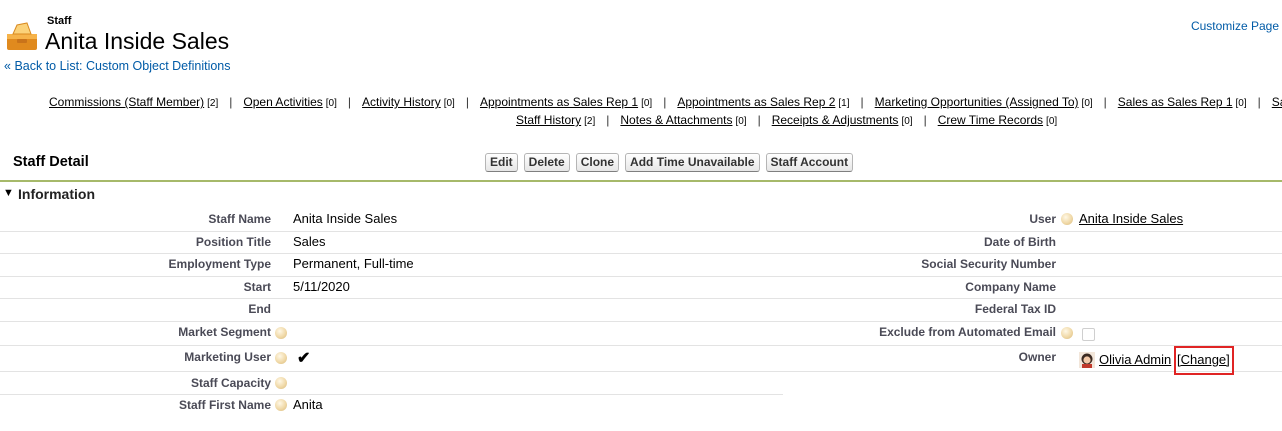  I want to click on staff-account-button: Staff Account, so click(809, 162).